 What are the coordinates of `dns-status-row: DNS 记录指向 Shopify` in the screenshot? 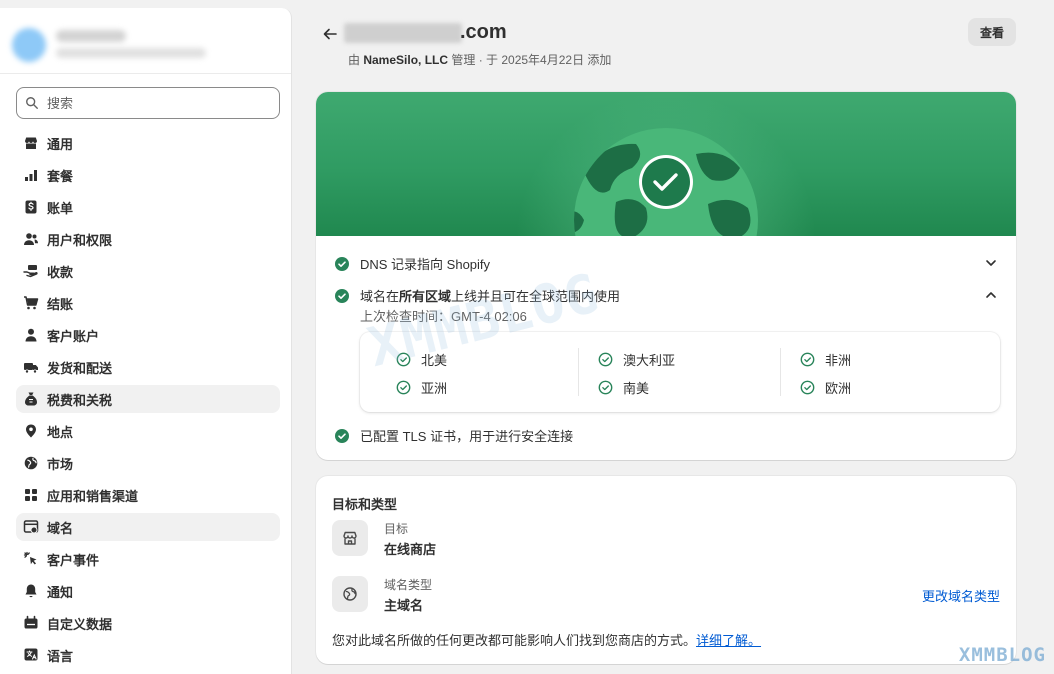 It's located at (412, 263).